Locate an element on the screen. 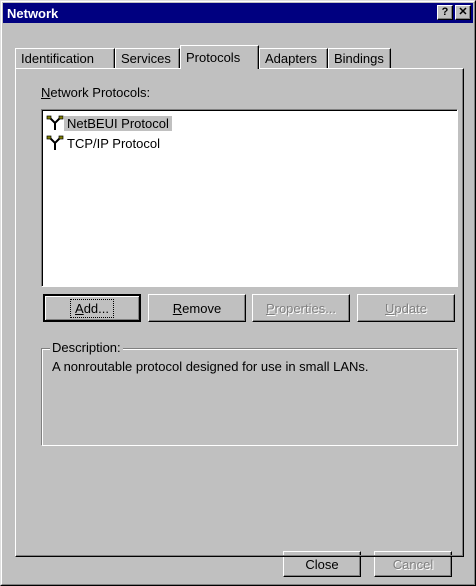 This screenshot has height=586, width=476. tab-label: Protocols is located at coordinates (213, 57).